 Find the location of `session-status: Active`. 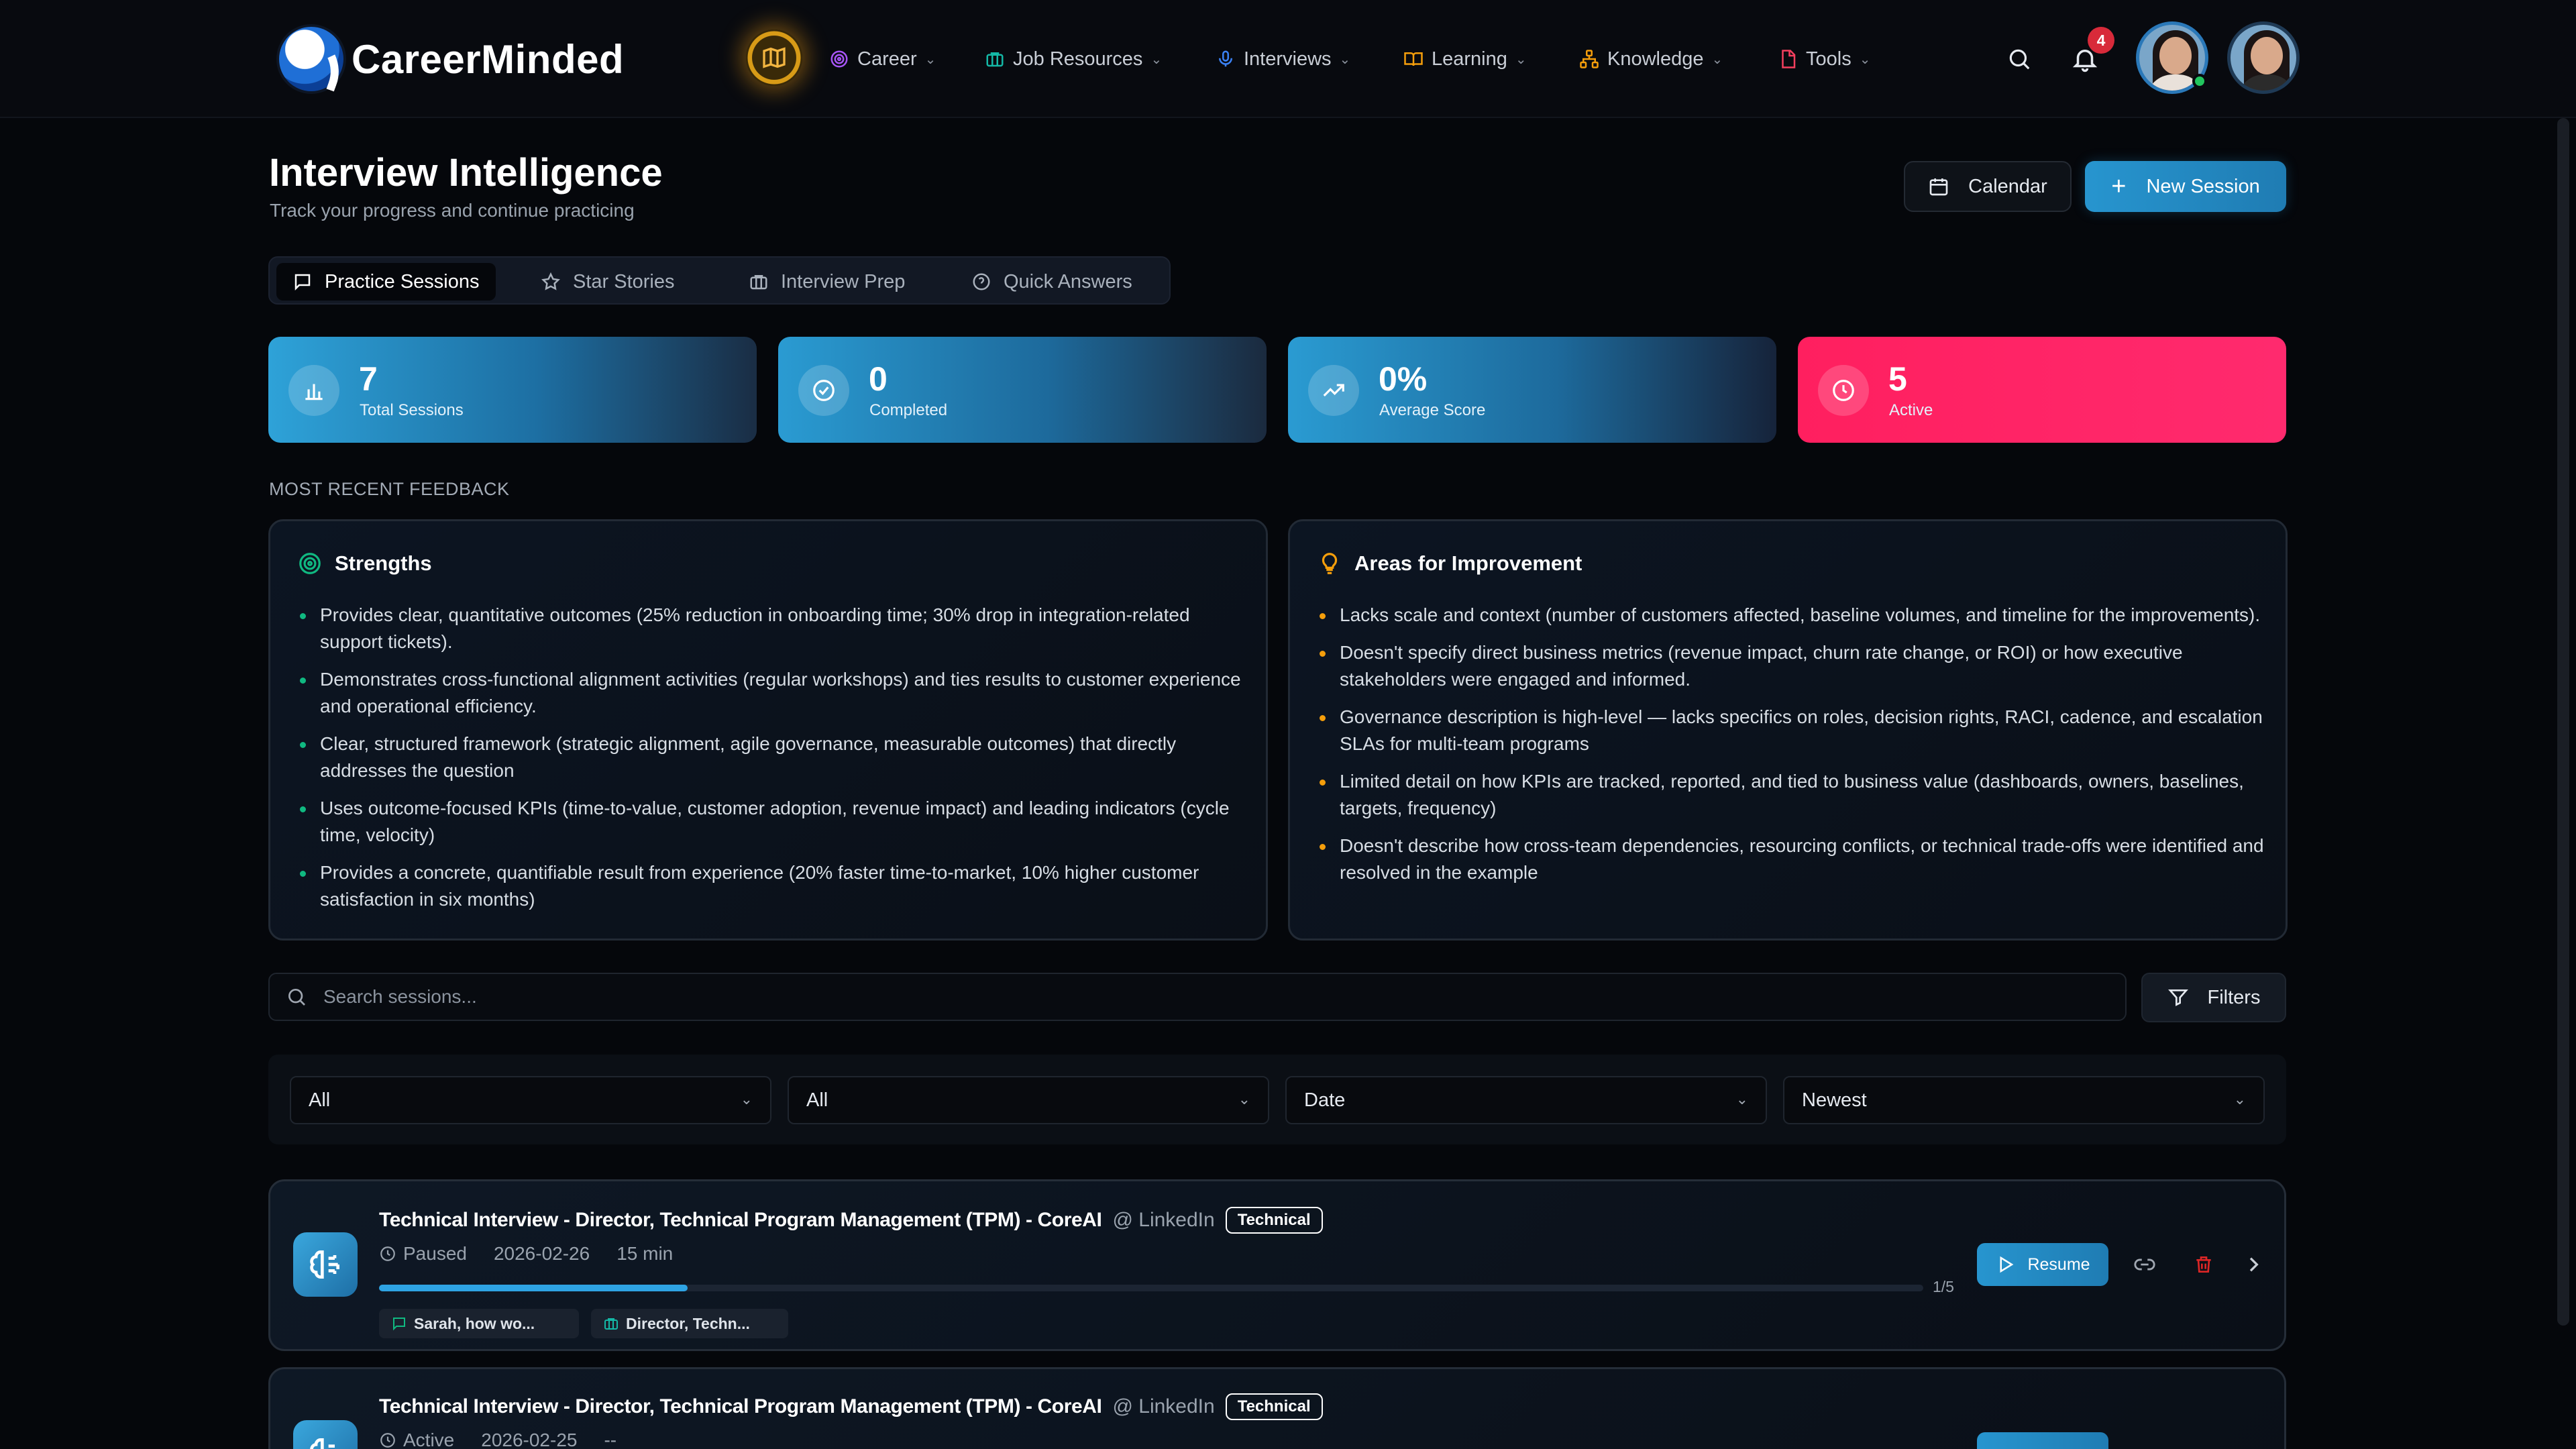

session-status: Active is located at coordinates (416, 1439).